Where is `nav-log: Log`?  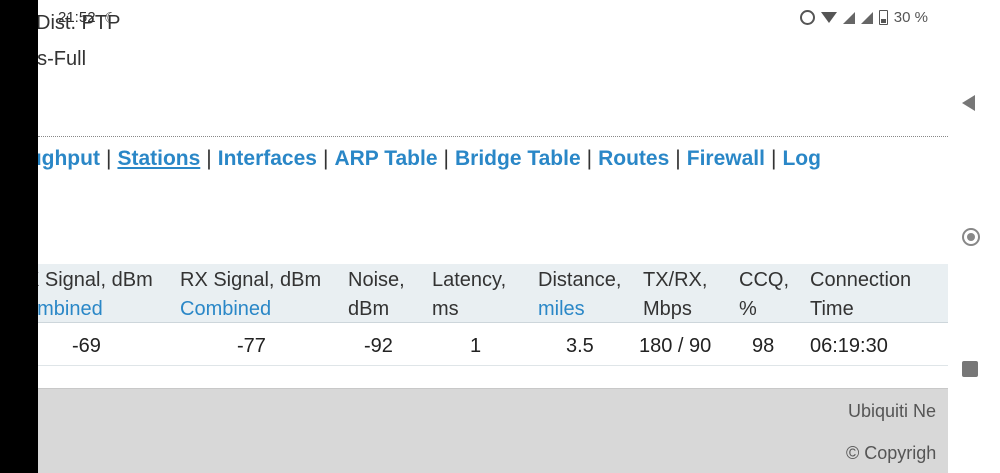
nav-log: Log is located at coordinates (801, 158).